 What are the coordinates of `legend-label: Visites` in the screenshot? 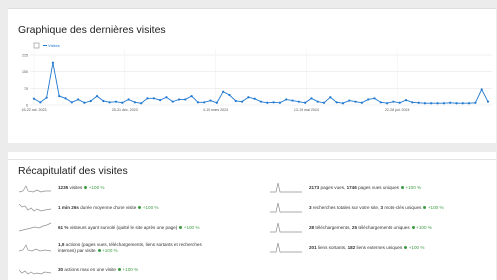 It's located at (54, 45).